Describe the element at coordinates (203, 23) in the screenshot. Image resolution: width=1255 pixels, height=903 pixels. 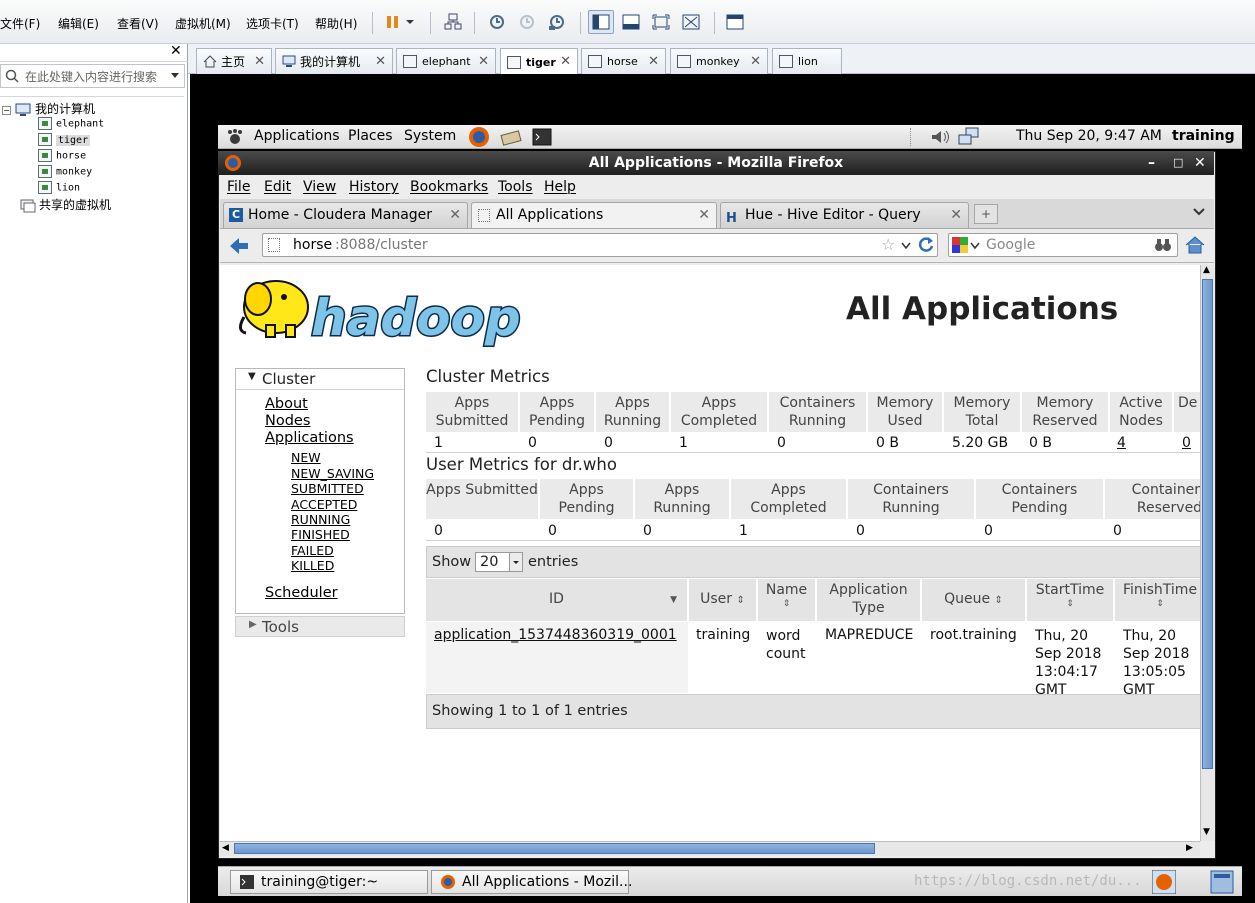
I see `menu-vm: 虚拟机(M)` at that location.